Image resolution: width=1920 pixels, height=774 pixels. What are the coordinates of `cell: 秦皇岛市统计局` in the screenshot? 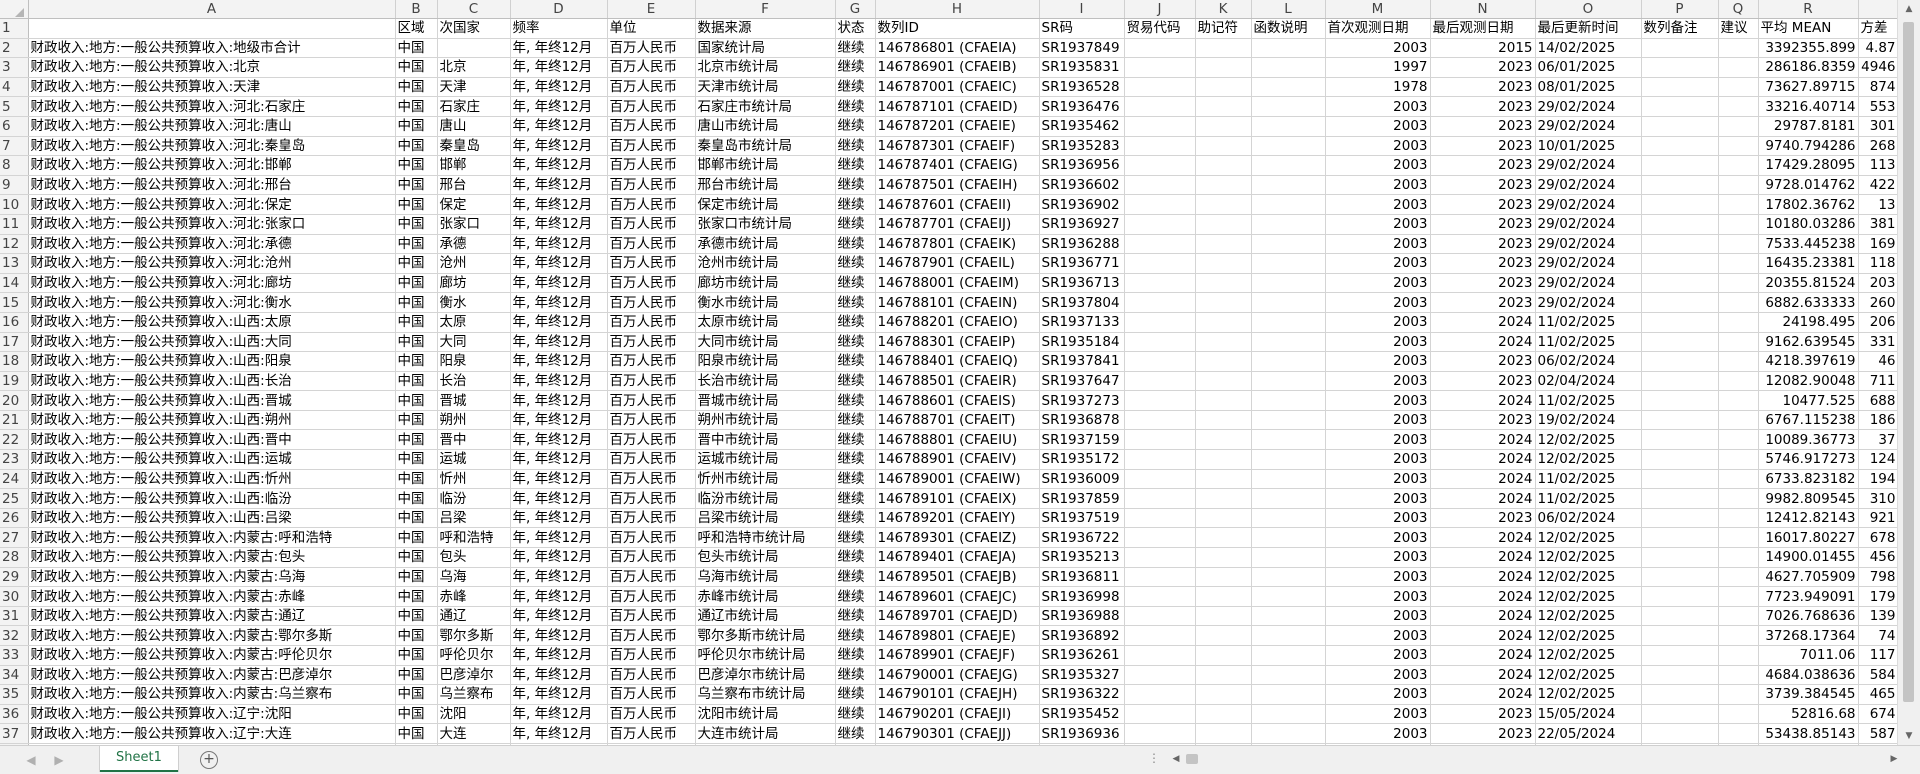 It's located at (765, 146).